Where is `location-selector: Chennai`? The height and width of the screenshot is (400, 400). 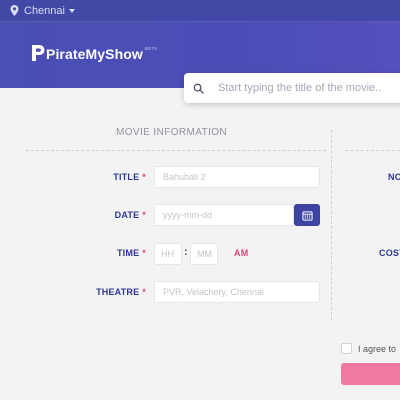 location-selector: Chennai is located at coordinates (42, 11).